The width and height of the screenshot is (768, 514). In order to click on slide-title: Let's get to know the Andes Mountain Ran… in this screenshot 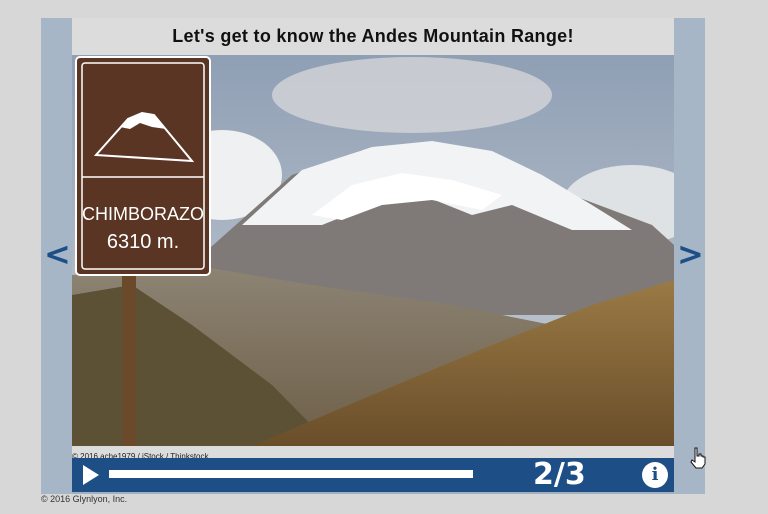, I will do `click(373, 36)`.